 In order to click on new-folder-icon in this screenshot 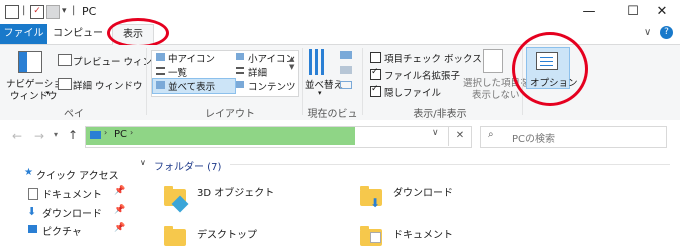, I will do `click(53, 12)`.